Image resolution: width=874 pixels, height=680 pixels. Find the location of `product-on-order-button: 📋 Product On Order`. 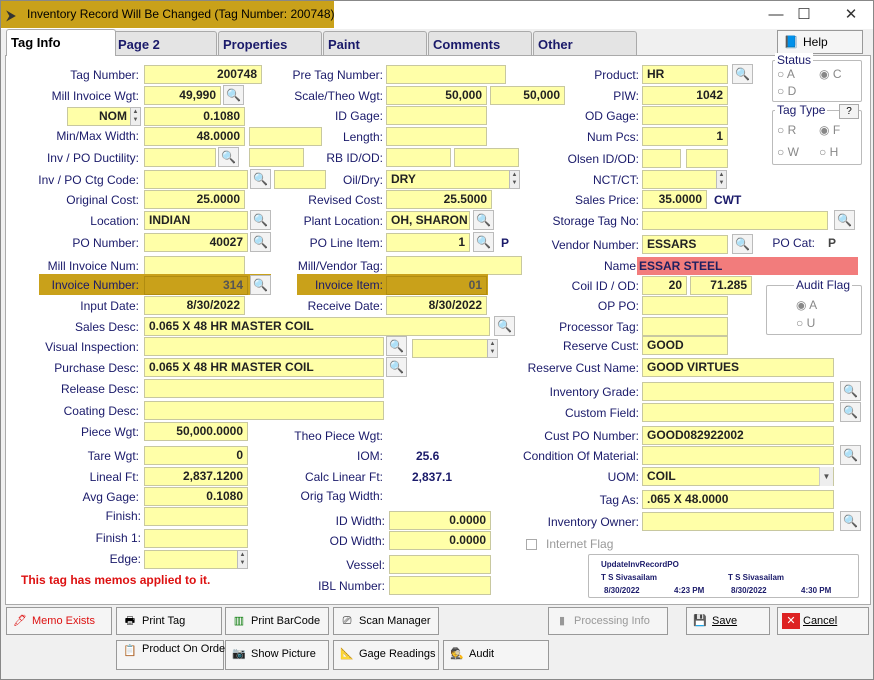

product-on-order-button: 📋 Product On Order is located at coordinates (172, 655).